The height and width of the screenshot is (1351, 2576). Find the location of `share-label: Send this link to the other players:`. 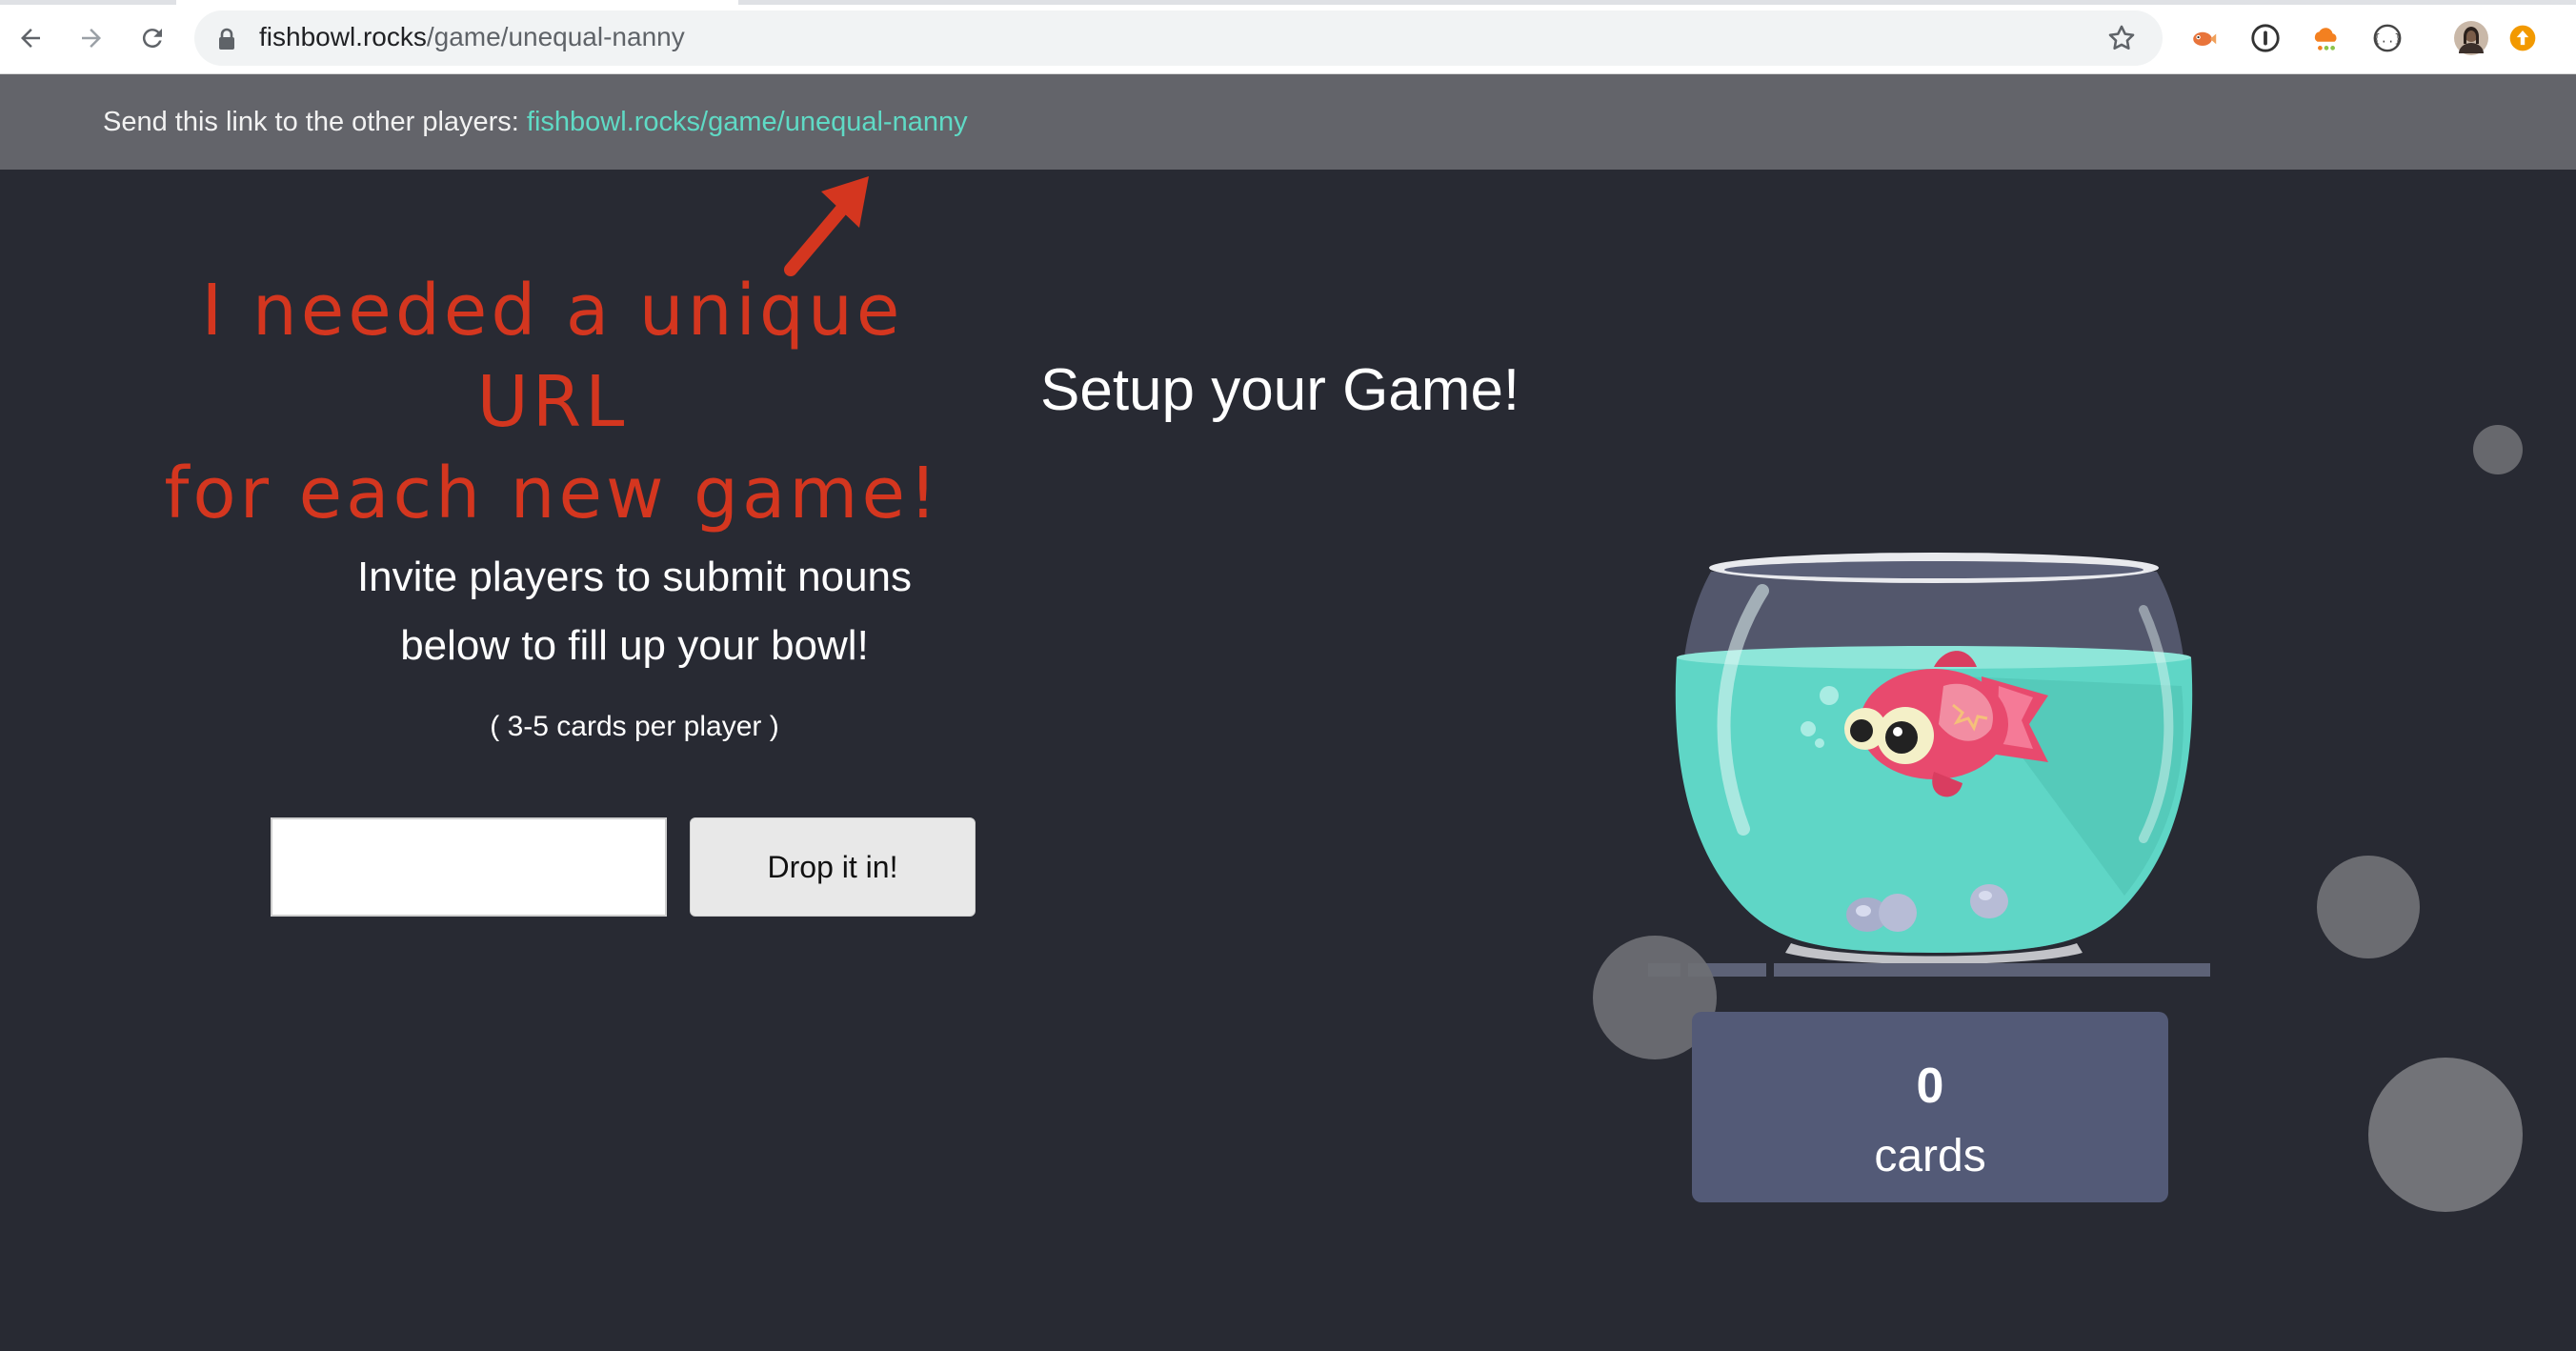

share-label: Send this link to the other players: is located at coordinates (315, 122).